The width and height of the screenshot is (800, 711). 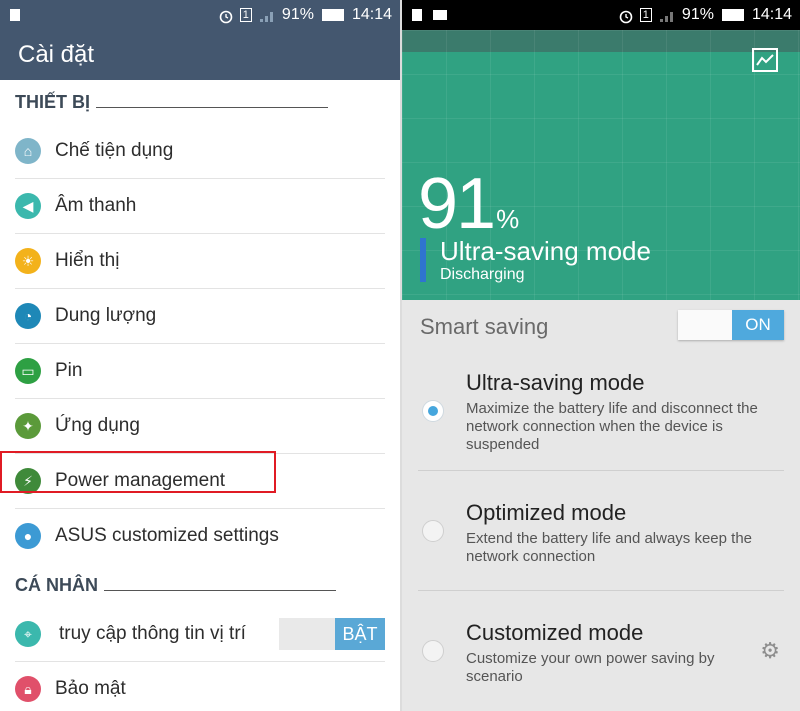 I want to click on smart-saving-label: Smart saving, so click(x=484, y=326).